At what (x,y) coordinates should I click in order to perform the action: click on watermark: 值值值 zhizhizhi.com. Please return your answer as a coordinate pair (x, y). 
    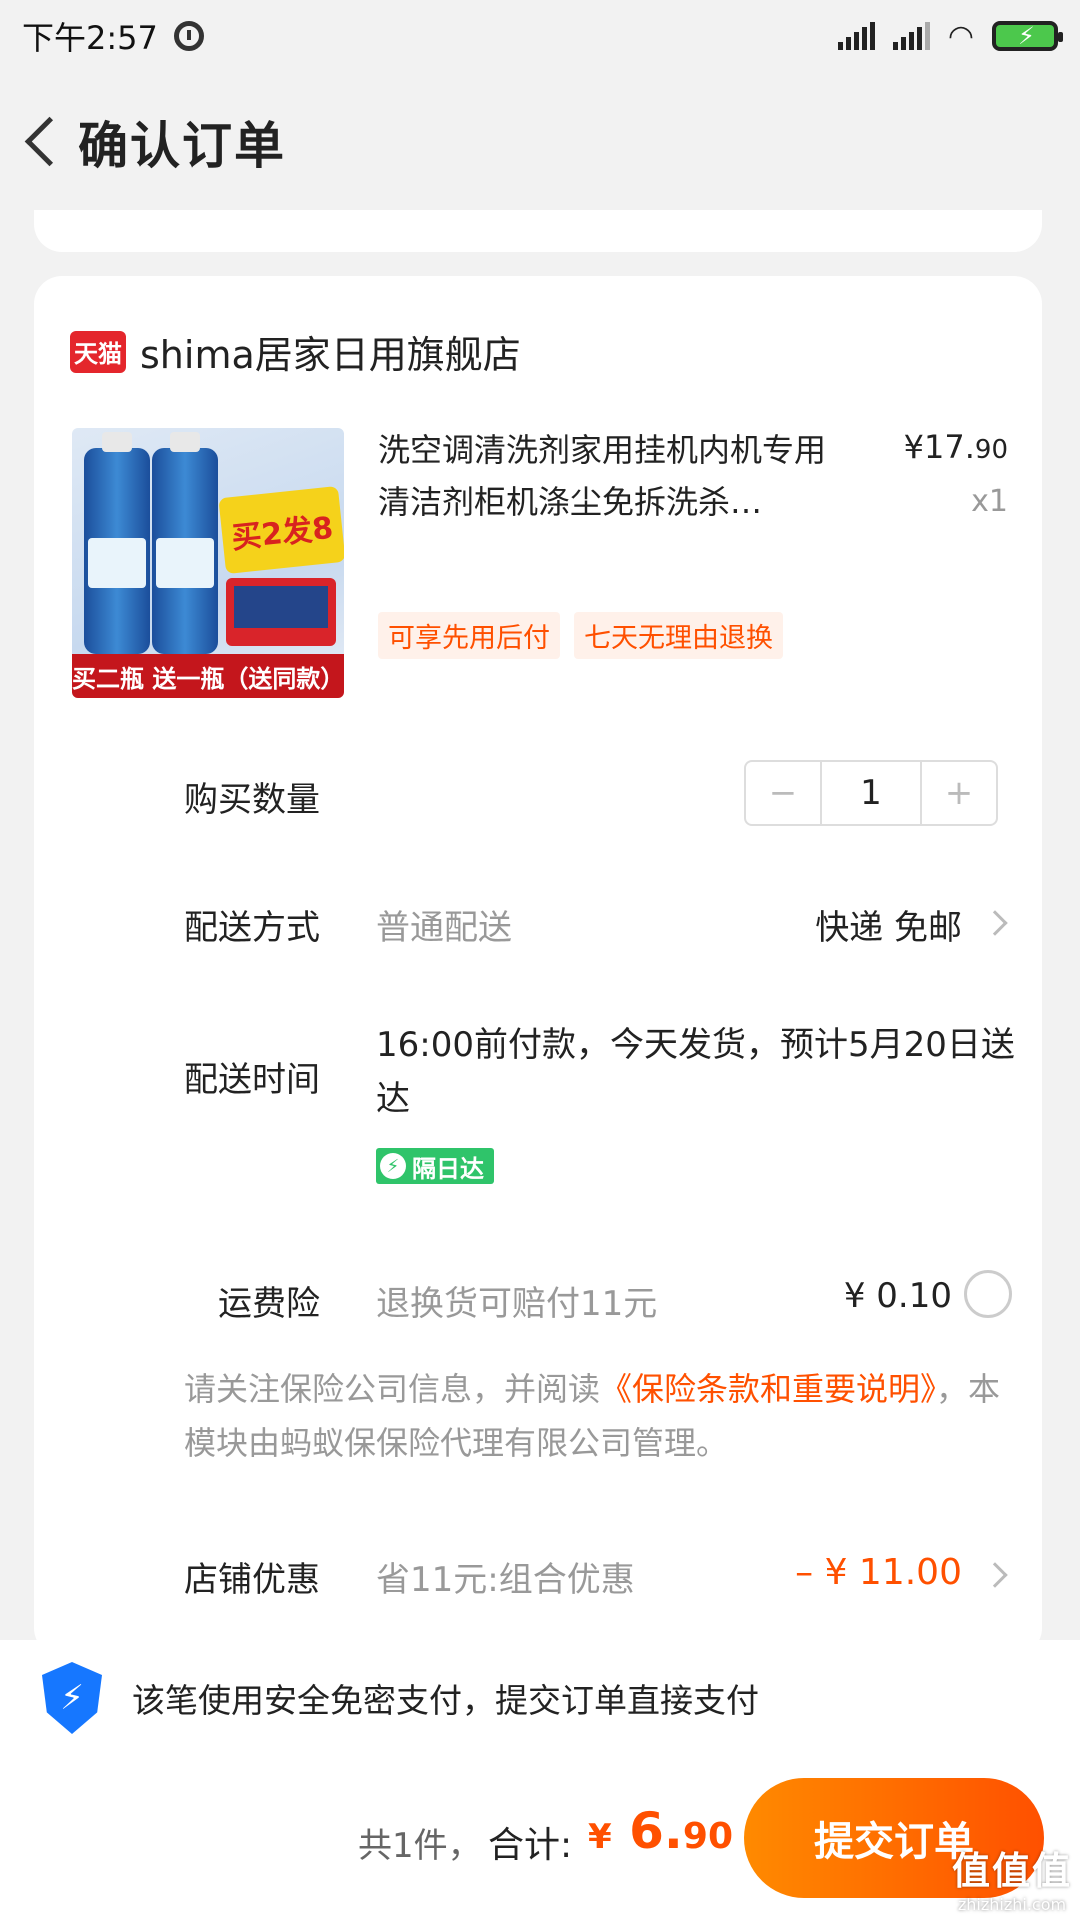
    Looking at the image, I should click on (1012, 1877).